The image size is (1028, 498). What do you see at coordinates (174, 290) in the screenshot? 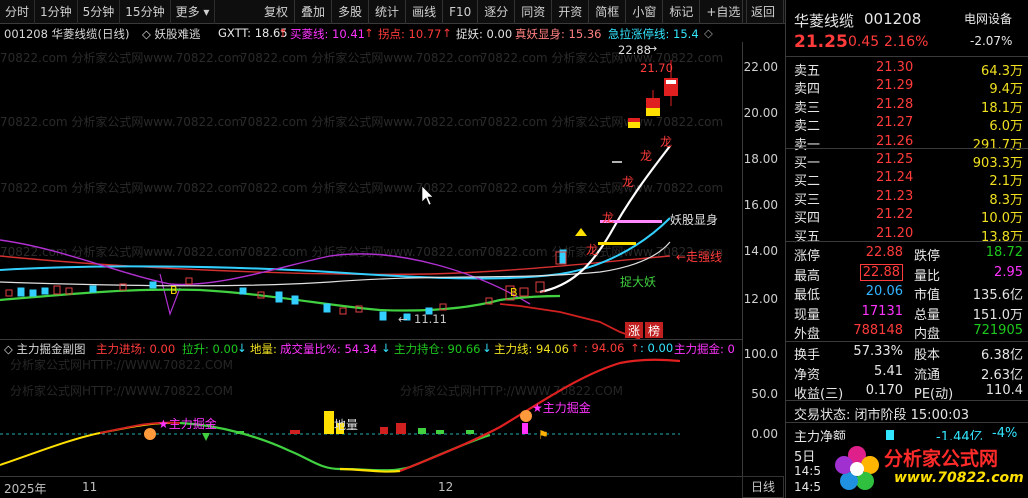
I see `b-marker-1: B` at bounding box center [174, 290].